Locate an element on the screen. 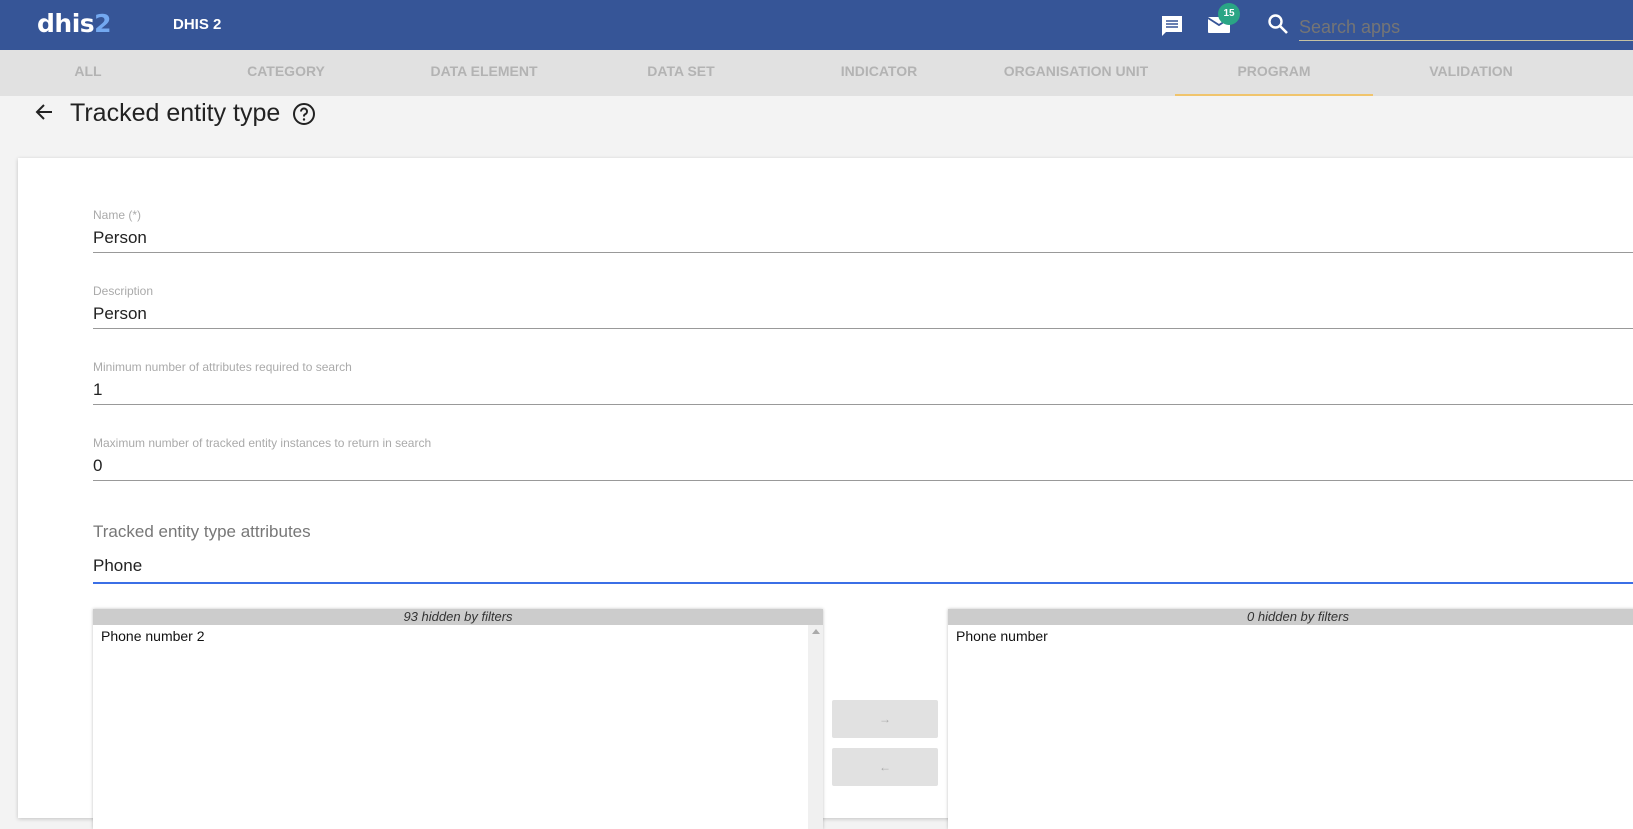  description-field: Description Person is located at coordinates (863, 306).